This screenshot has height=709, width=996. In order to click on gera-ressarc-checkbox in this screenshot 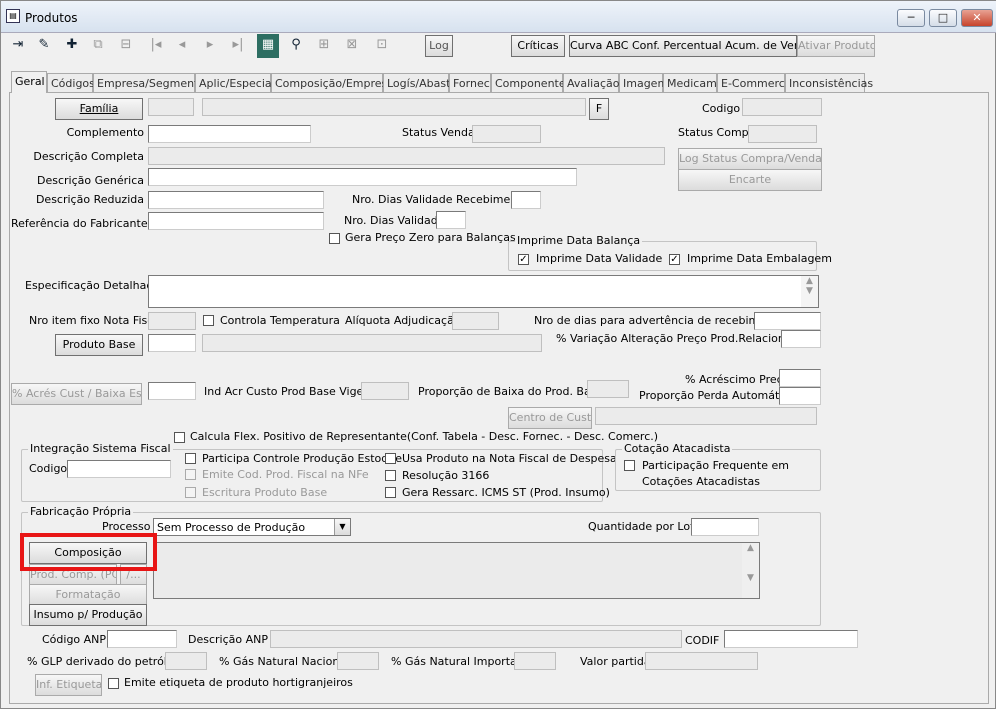, I will do `click(390, 492)`.